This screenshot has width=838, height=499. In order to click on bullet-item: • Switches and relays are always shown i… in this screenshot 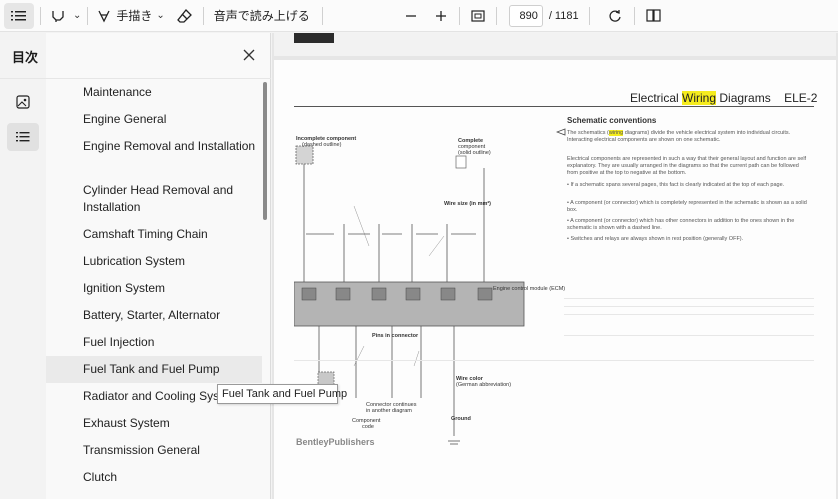, I will do `click(655, 239)`.